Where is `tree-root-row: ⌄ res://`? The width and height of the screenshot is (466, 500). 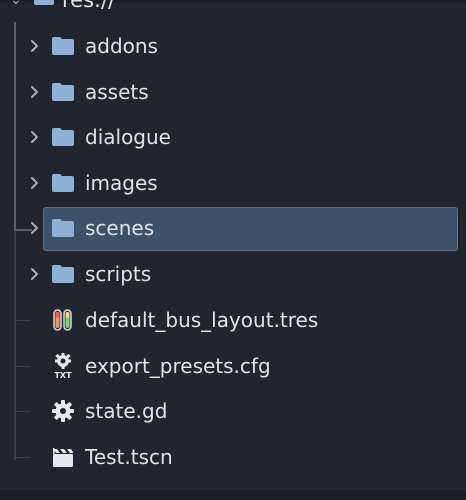 tree-root-row: ⌄ res:// is located at coordinates (233, 8).